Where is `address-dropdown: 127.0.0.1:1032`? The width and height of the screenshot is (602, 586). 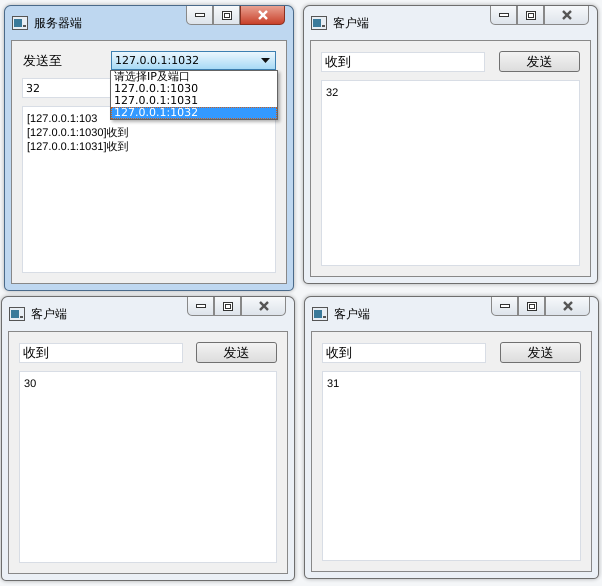
address-dropdown: 127.0.0.1:1032 is located at coordinates (193, 60).